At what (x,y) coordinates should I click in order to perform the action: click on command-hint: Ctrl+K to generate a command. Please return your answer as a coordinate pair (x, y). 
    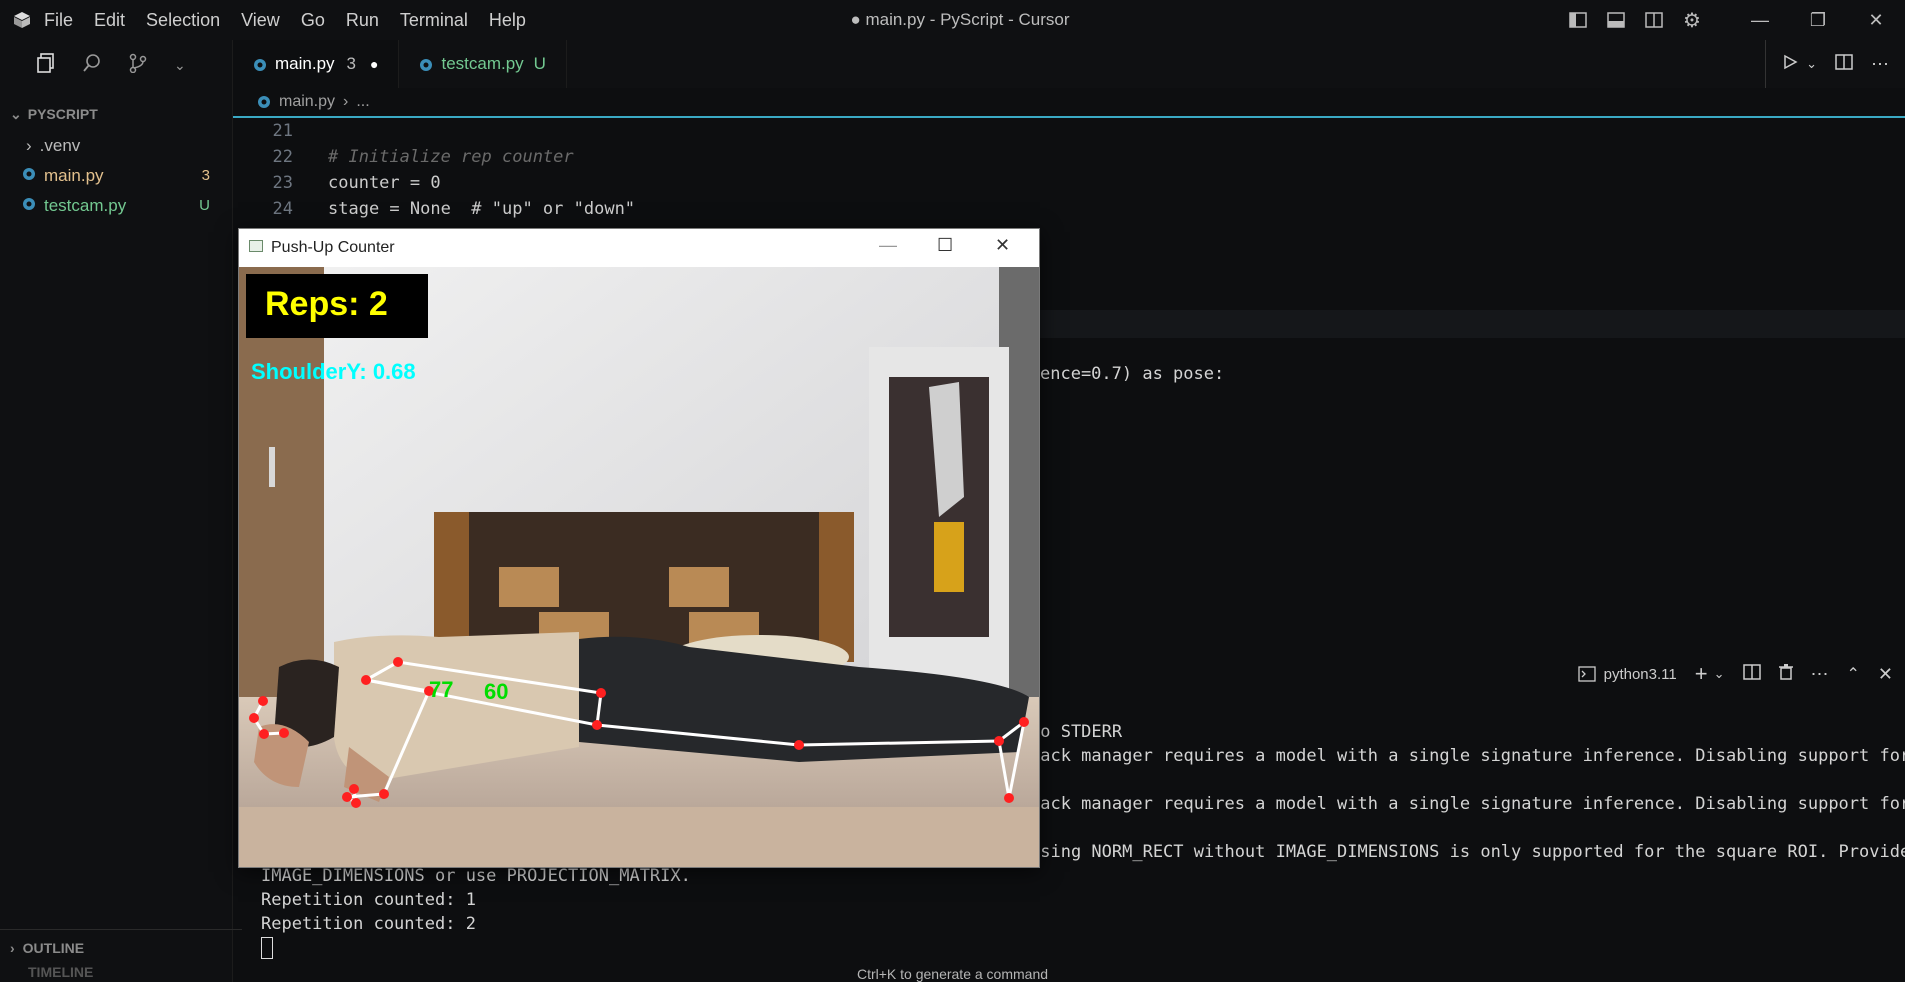
    Looking at the image, I should click on (952, 974).